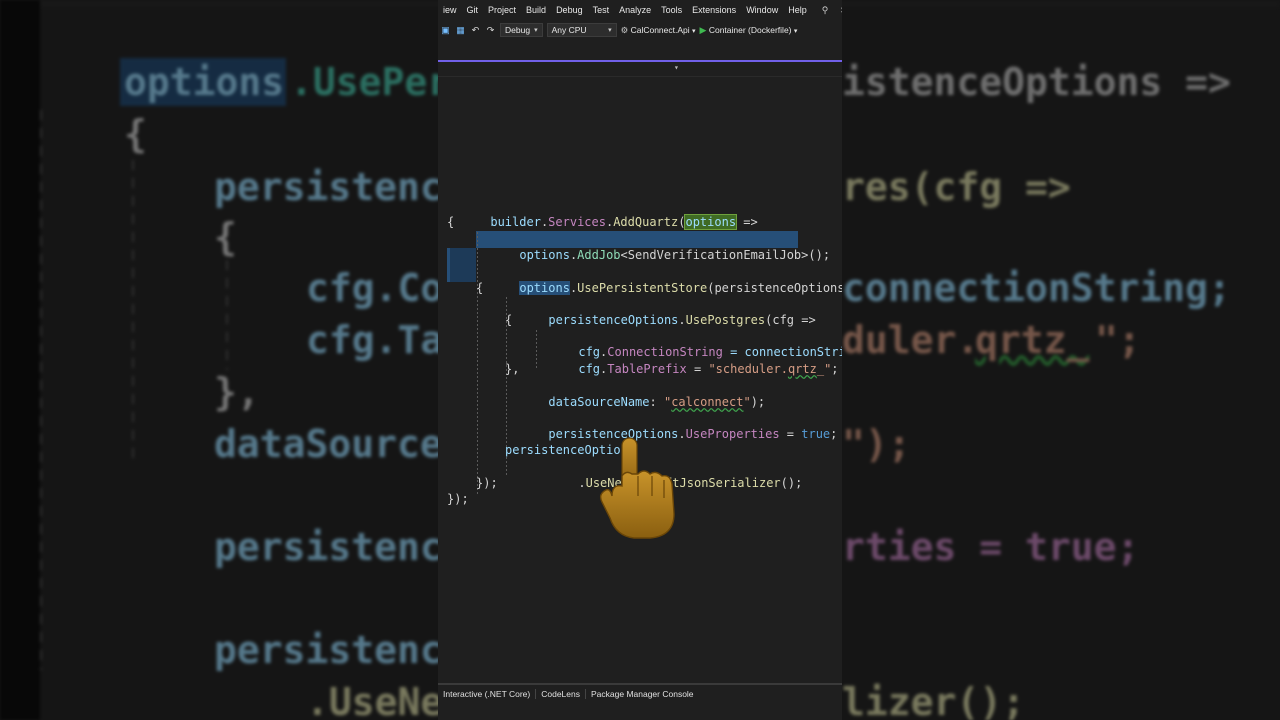  I want to click on startup-project-value: CalConnect.Api, so click(660, 29).